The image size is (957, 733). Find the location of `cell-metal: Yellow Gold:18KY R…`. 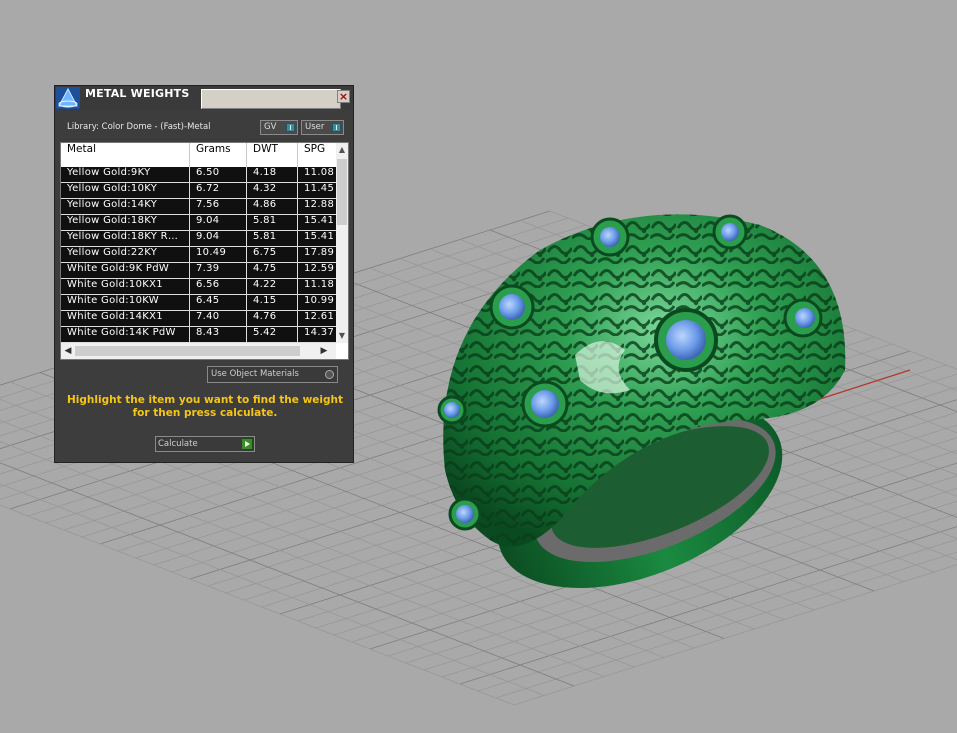

cell-metal: Yellow Gold:18KY R… is located at coordinates (125, 239).